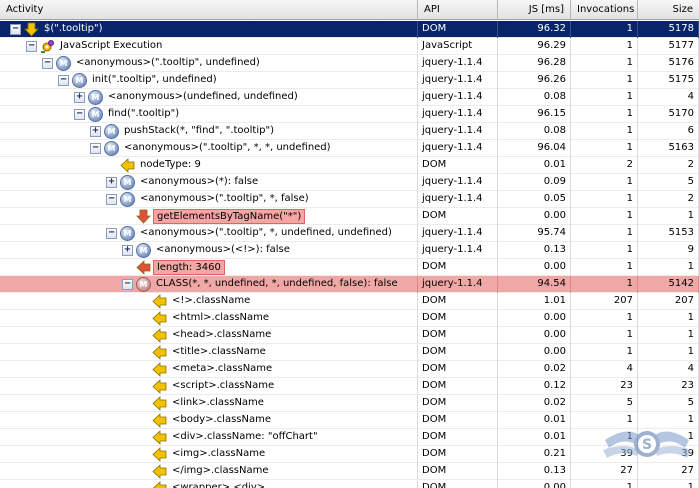 Image resolution: width=699 pixels, height=488 pixels. I want to click on invocations-cell: 4, so click(604, 369).